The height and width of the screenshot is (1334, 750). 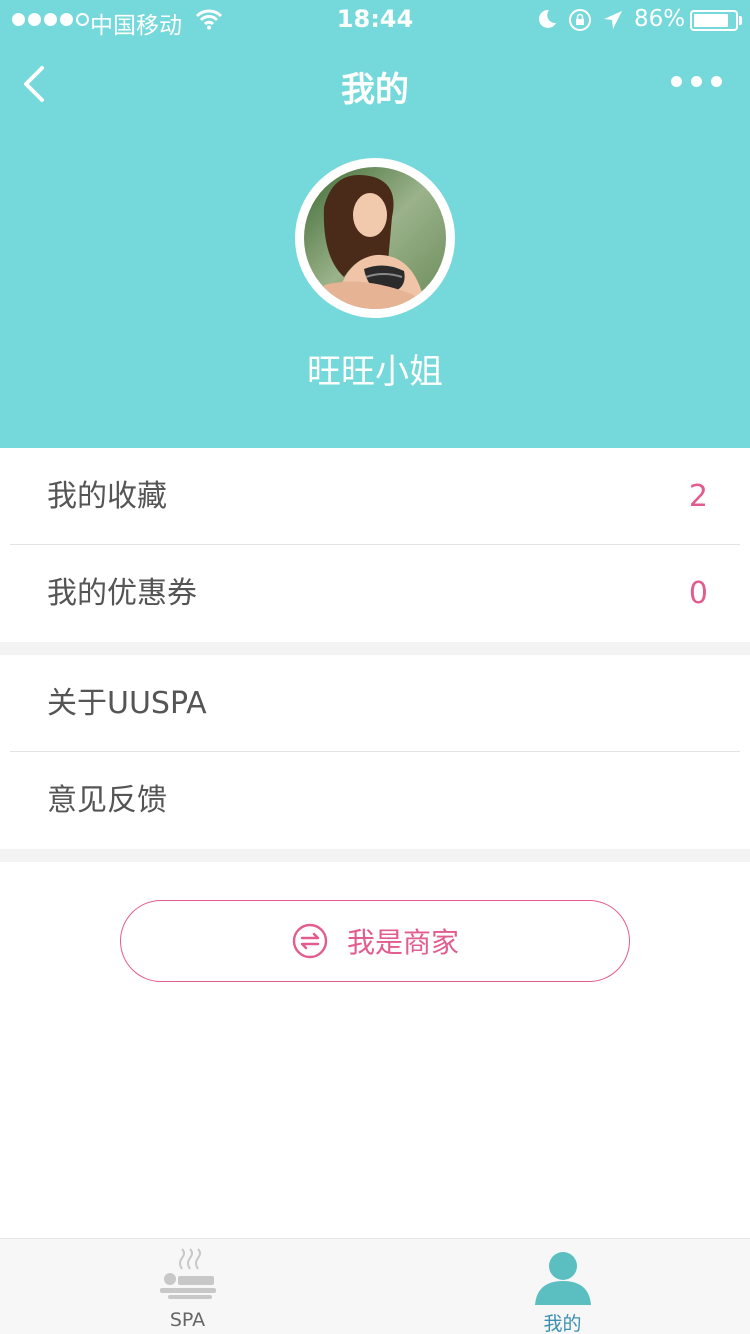 I want to click on merchant-switch-button: 我是商家, so click(x=375, y=941).